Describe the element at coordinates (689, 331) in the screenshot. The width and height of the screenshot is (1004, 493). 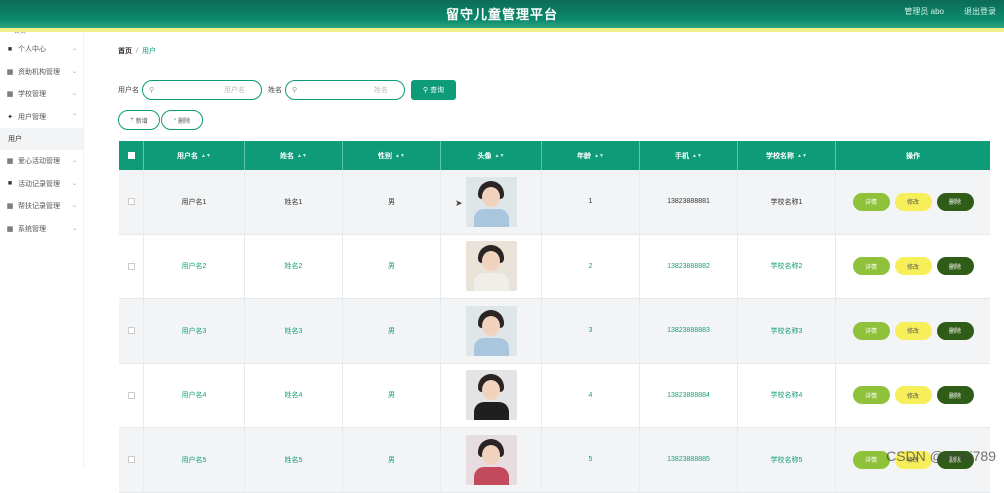
I see `cell-phone: 13823888883` at that location.